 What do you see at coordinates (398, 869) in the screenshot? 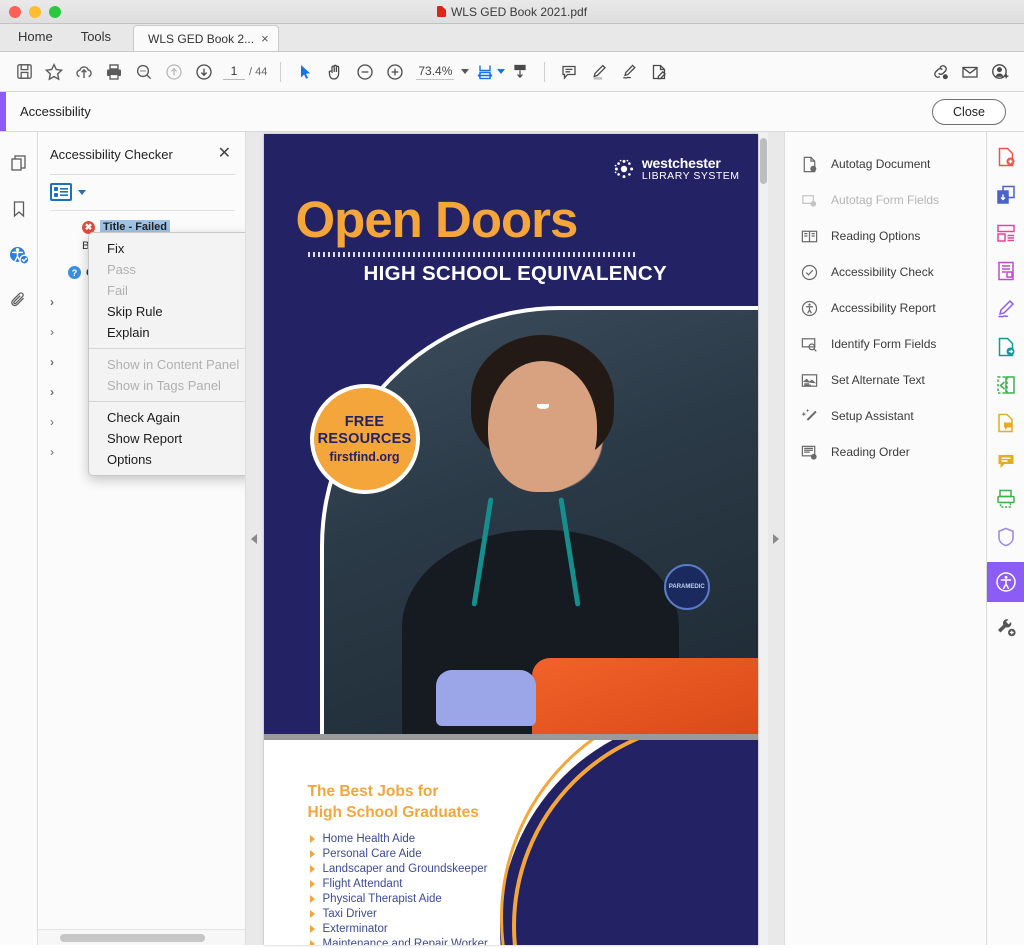
I see `list-item: Landscaper and Groundskeeper` at bounding box center [398, 869].